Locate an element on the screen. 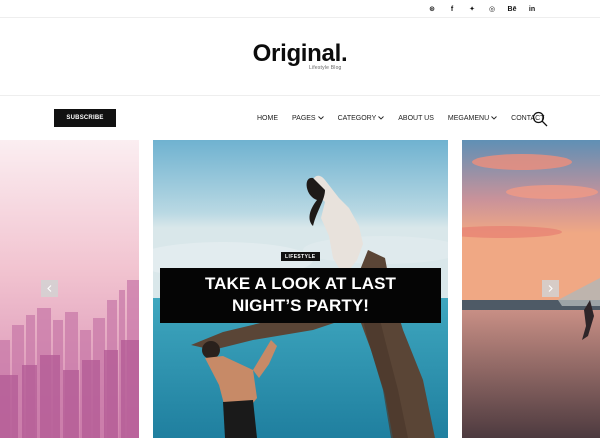 This screenshot has width=600, height=446. facebook-icon: f is located at coordinates (452, 9).